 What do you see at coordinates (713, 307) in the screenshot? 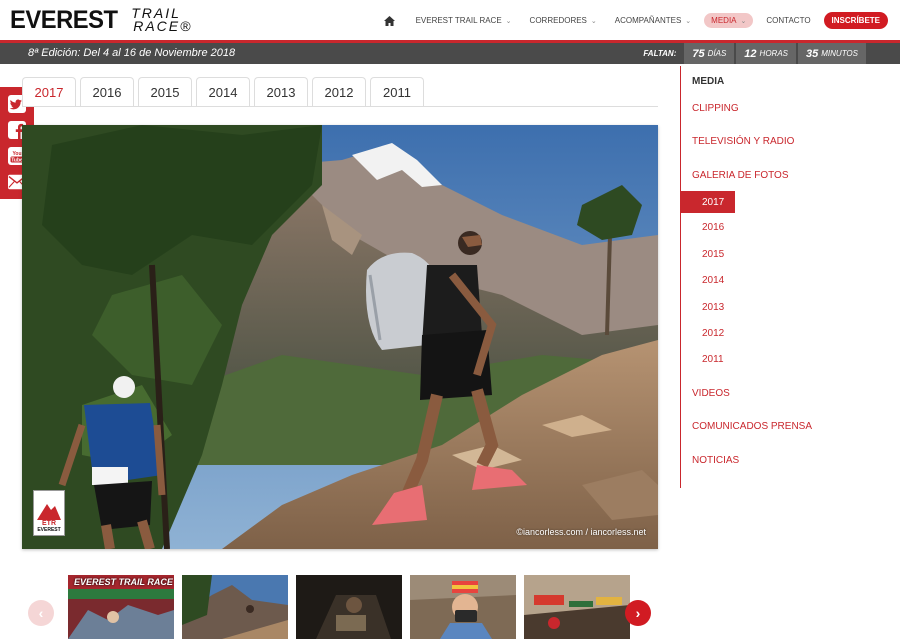
I see `side-year-2013: 2013` at bounding box center [713, 307].